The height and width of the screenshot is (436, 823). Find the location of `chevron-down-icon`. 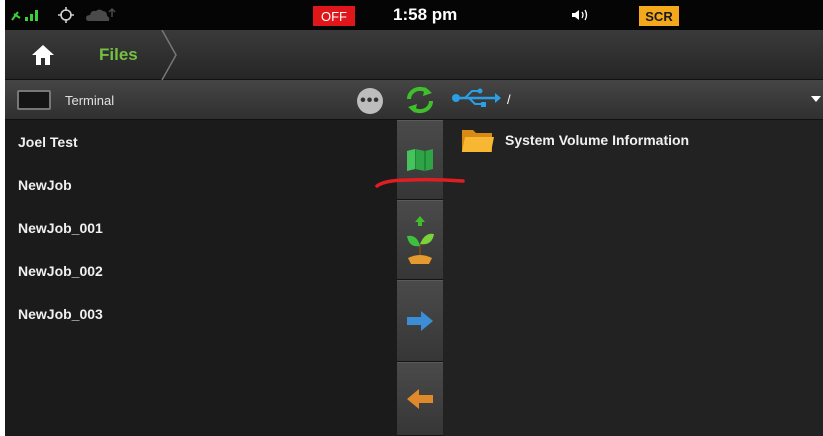

chevron-down-icon is located at coordinates (816, 99).